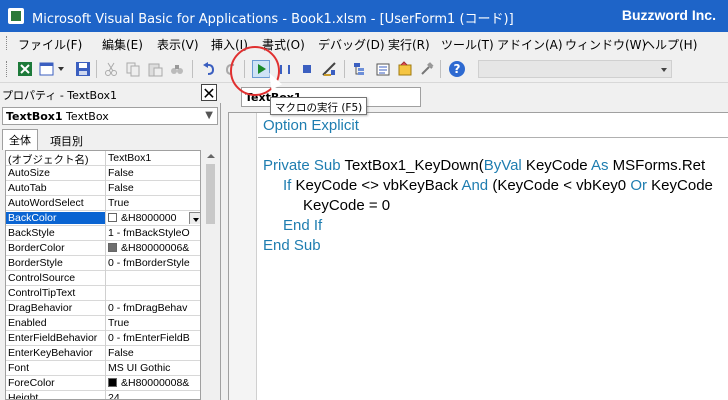 Image resolution: width=728 pixels, height=400 pixels. What do you see at coordinates (103, 233) in the screenshot?
I see `property-row: BackStyle 1 - fmBackStyleO` at bounding box center [103, 233].